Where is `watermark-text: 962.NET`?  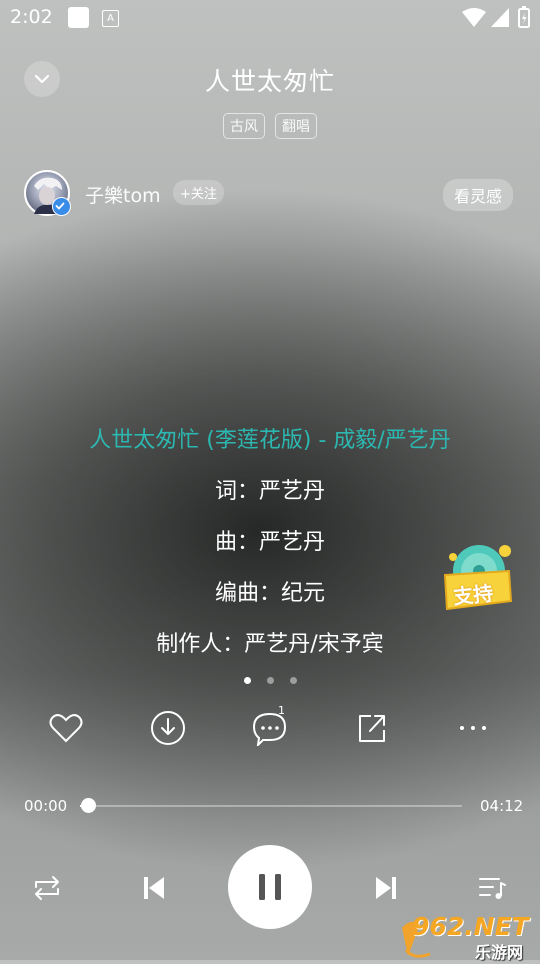
watermark-text: 962.NET is located at coordinates (470, 926).